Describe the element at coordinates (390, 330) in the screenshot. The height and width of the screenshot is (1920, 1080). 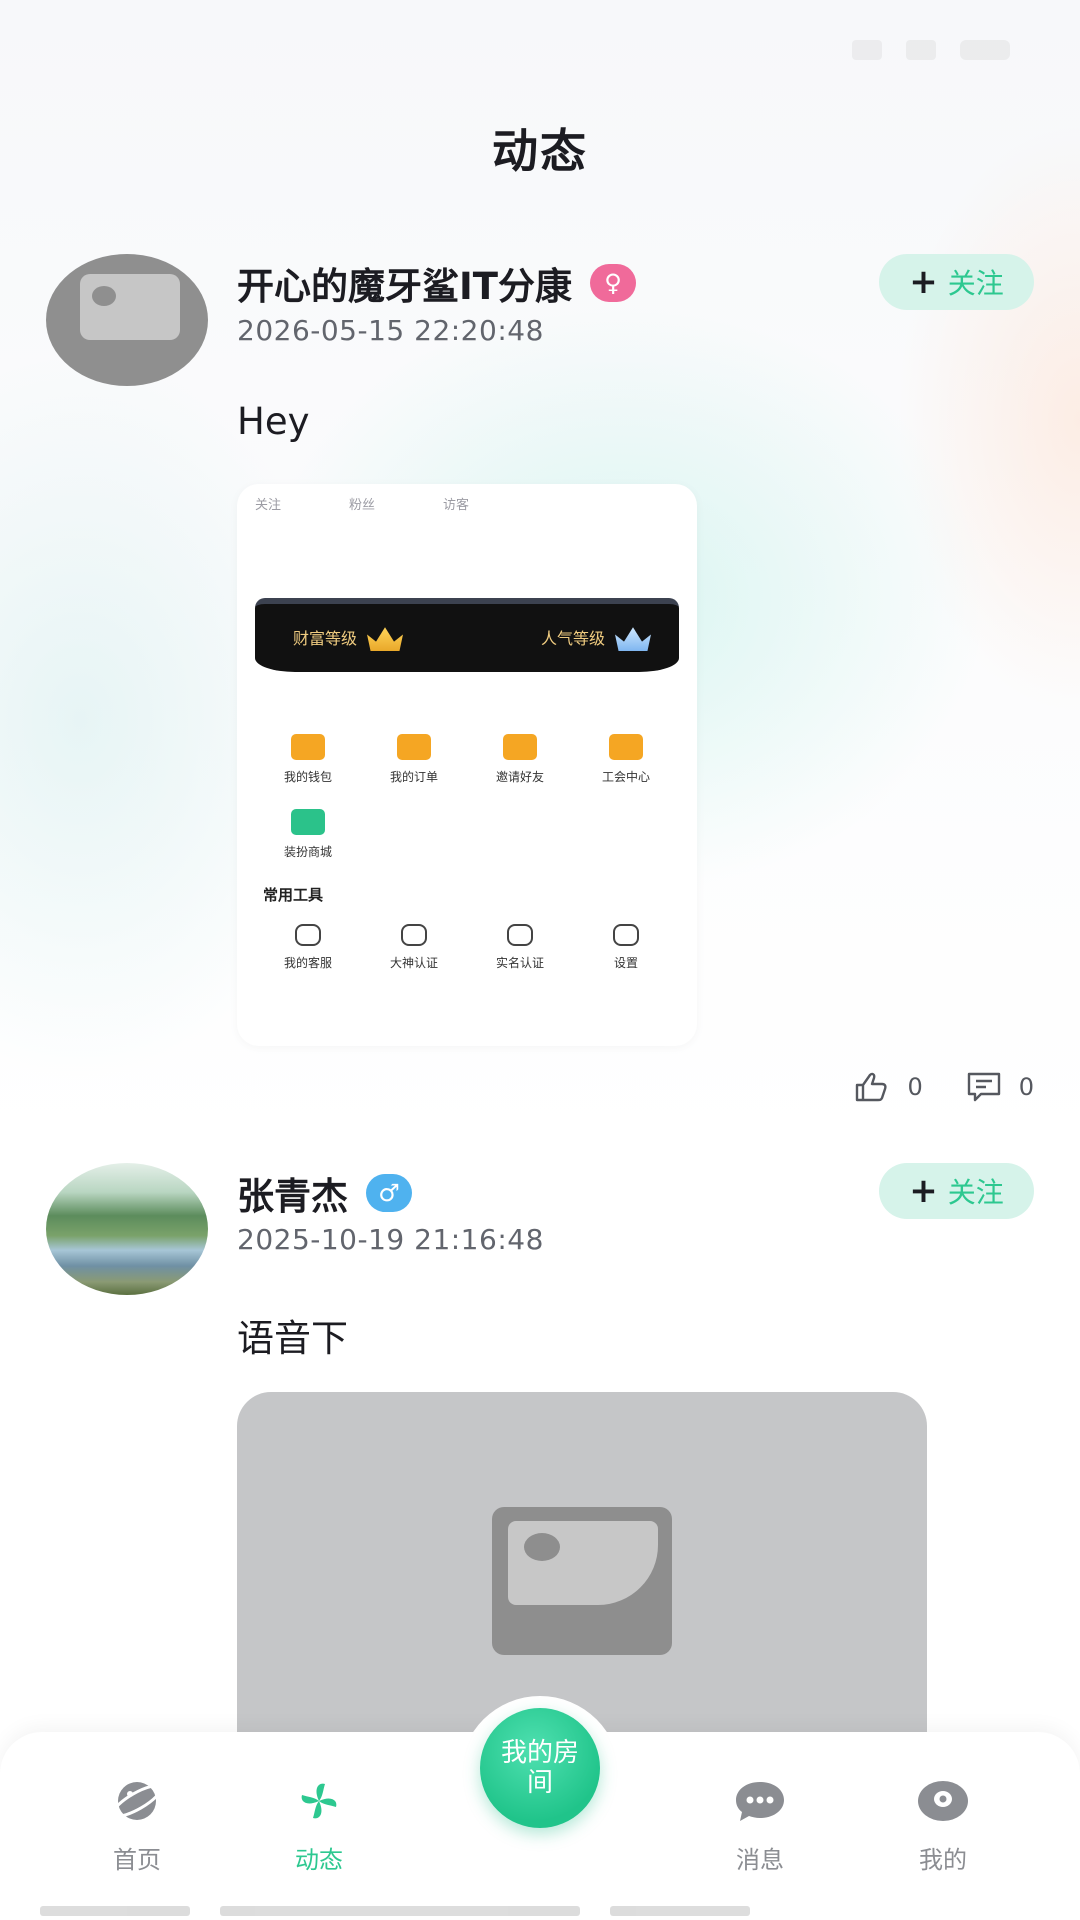
I see `post-timestamp: 2026-05-15 22:20:48` at that location.